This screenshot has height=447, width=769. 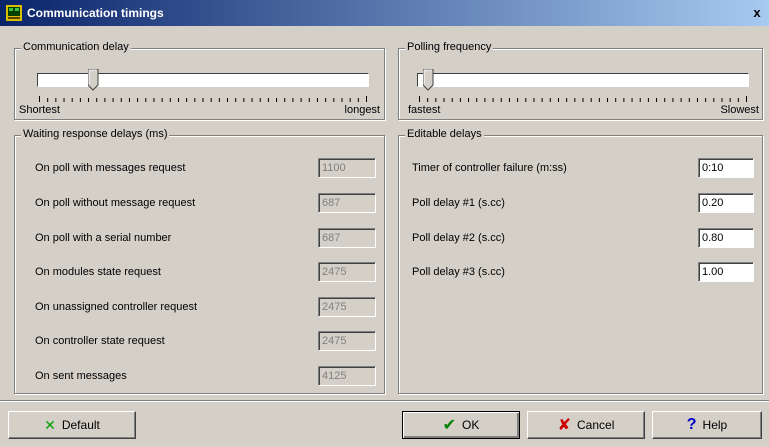 I want to click on waiting-row-label: On poll with a serial number, so click(x=103, y=238).